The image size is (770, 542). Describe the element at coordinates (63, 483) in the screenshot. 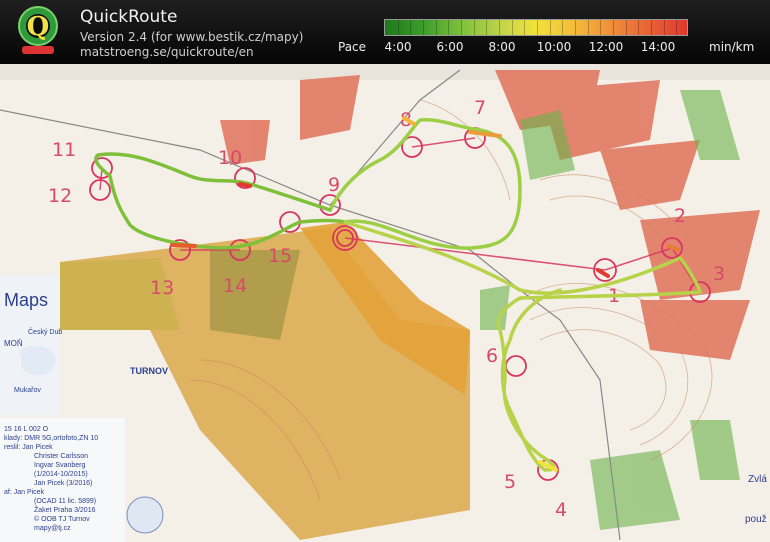

I see `info-line: Jan Picek (3/2016)` at that location.